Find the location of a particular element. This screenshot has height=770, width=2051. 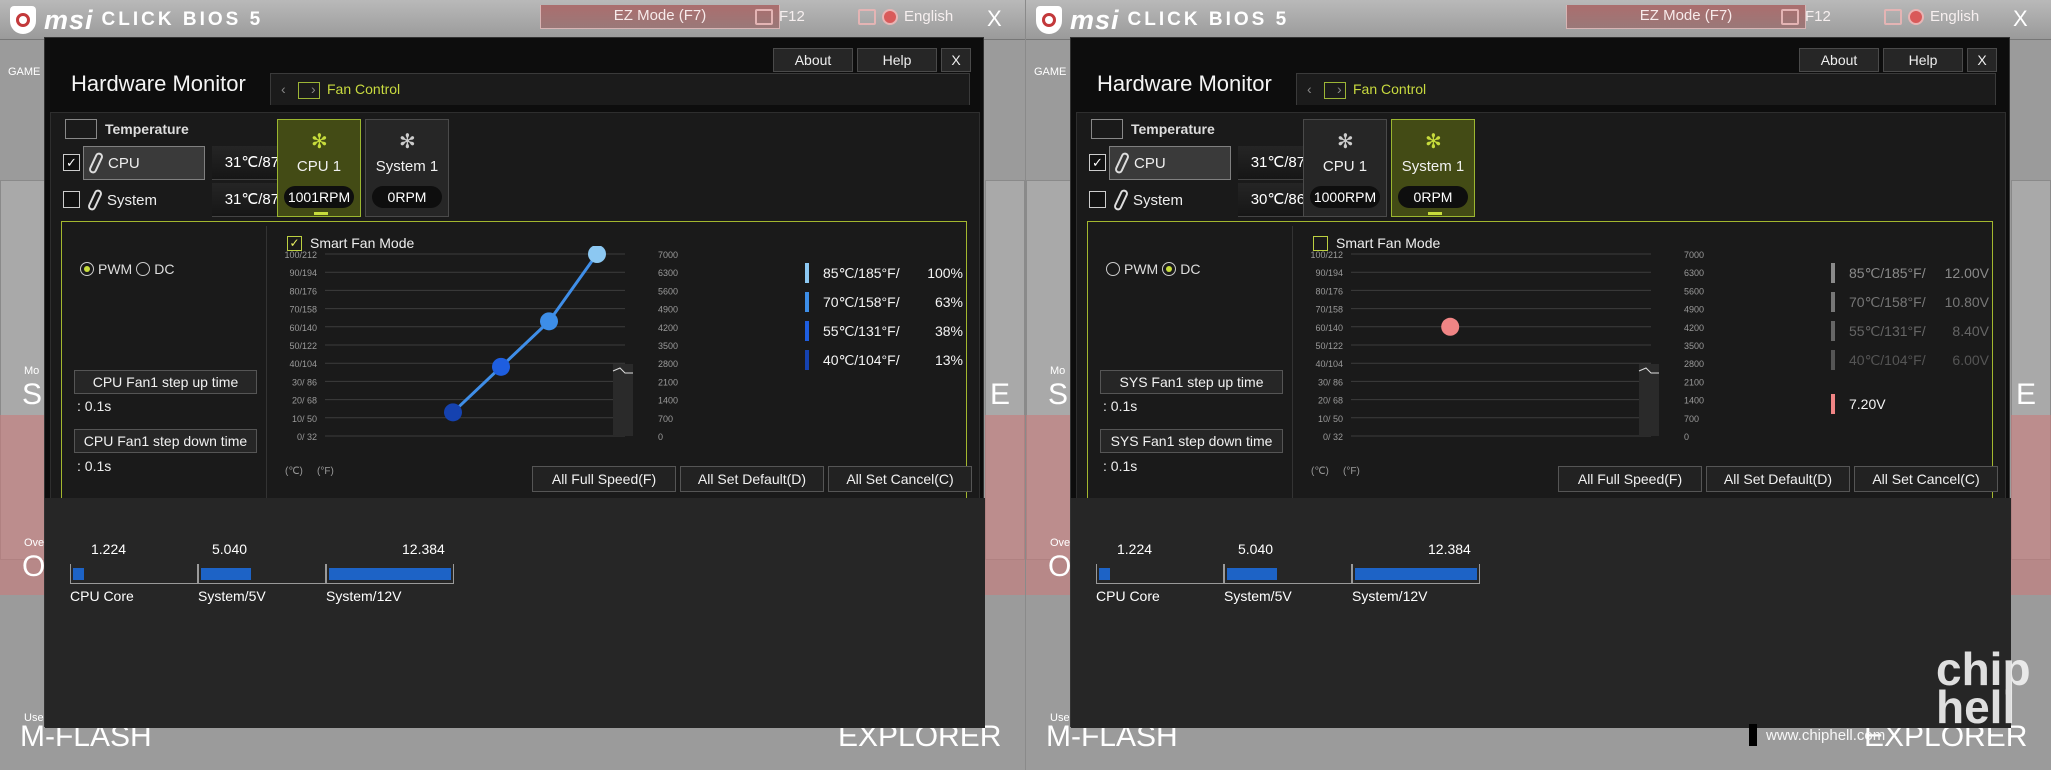

watermark-url: www.chiphell.com is located at coordinates (1826, 735).